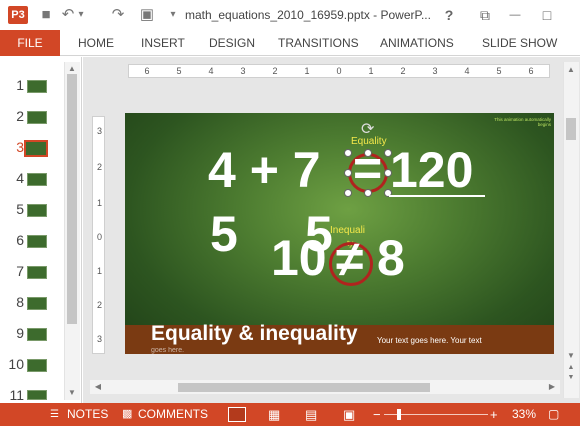  Describe the element at coordinates (429, 340) in the screenshot. I see `footer-text: Your text goes here. Your text` at that location.